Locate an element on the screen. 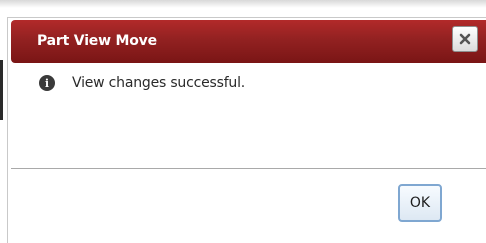 This screenshot has height=243, width=486. close-icon is located at coordinates (465, 39).